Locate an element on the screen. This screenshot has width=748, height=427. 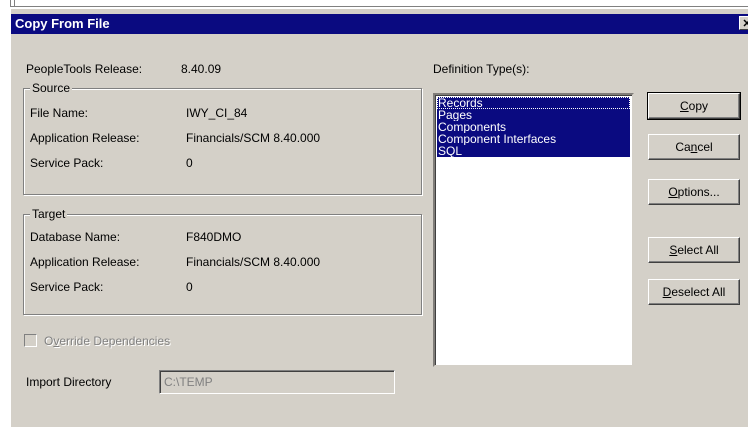
list-item-sql: SQL is located at coordinates (533, 151).